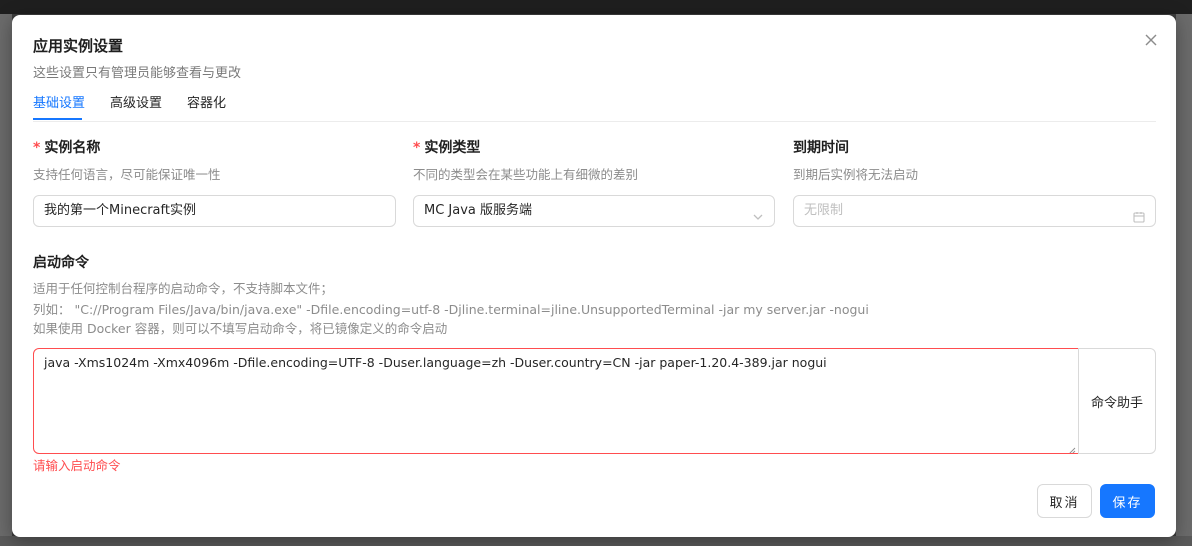 This screenshot has width=1192, height=546. I want to click on startup-command-desc: 适用于任何控制台程序的启动命令，不支持脚本文件；, so click(183, 288).